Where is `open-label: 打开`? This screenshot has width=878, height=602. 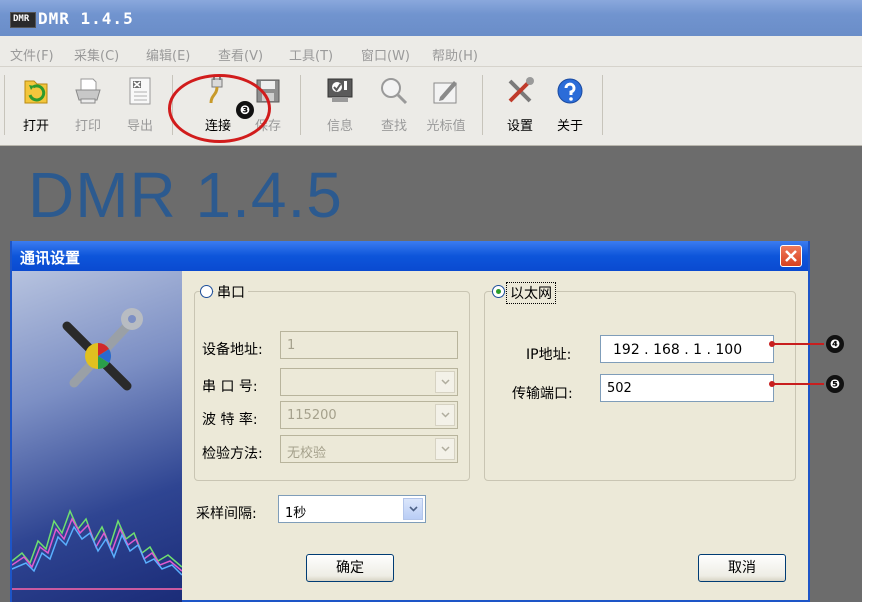 open-label: 打开 is located at coordinates (35, 126).